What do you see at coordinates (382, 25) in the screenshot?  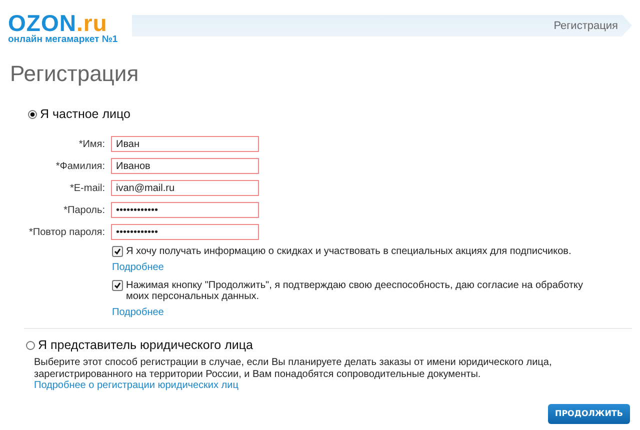 I see `breadcrumb-bar: Регистрация` at bounding box center [382, 25].